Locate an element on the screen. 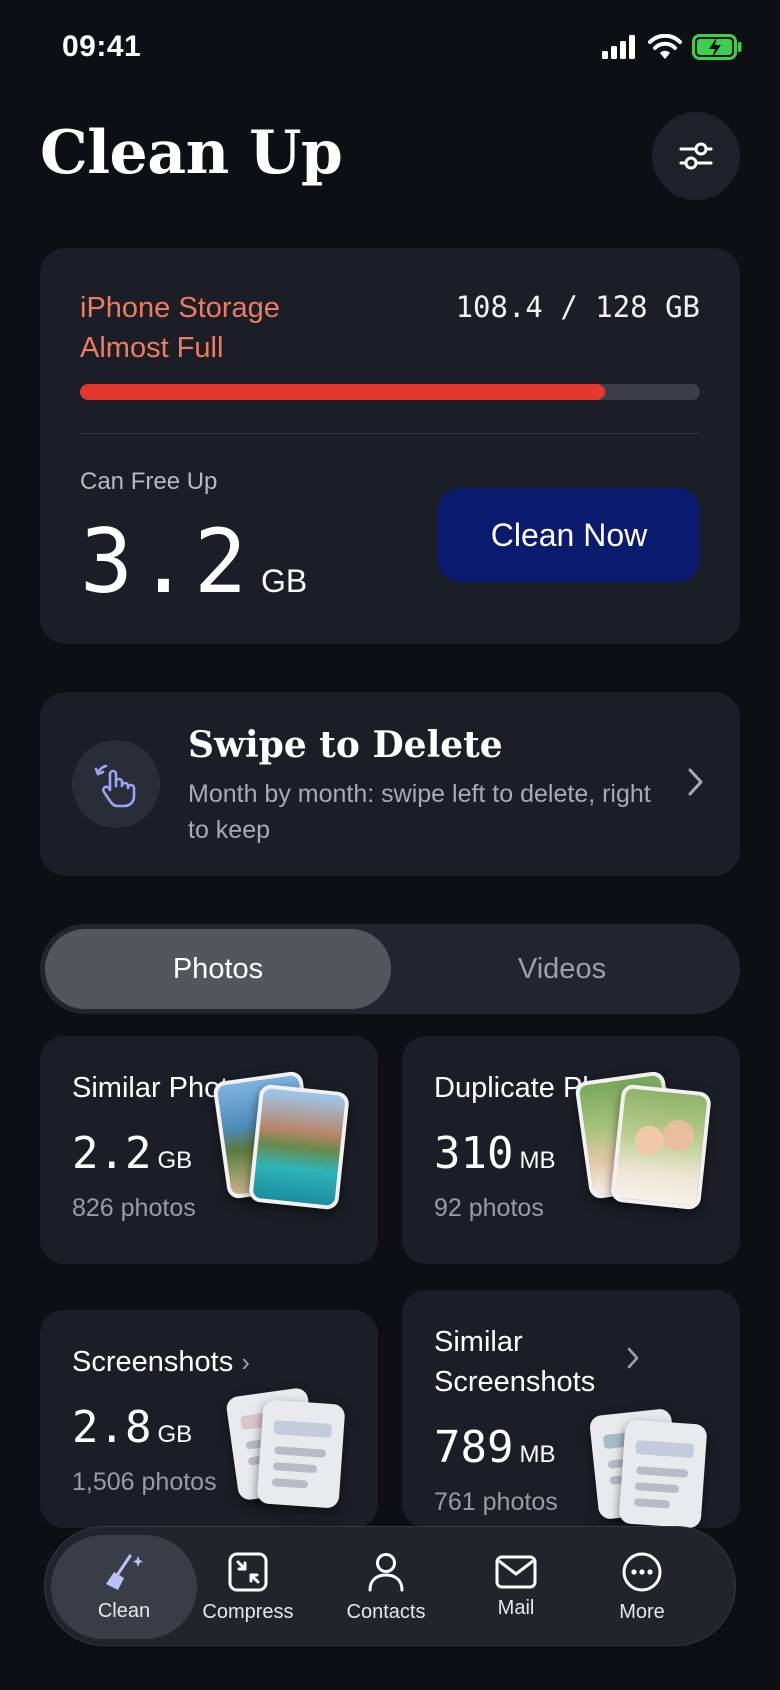  clean-now-button: Clean Now is located at coordinates (569, 535).